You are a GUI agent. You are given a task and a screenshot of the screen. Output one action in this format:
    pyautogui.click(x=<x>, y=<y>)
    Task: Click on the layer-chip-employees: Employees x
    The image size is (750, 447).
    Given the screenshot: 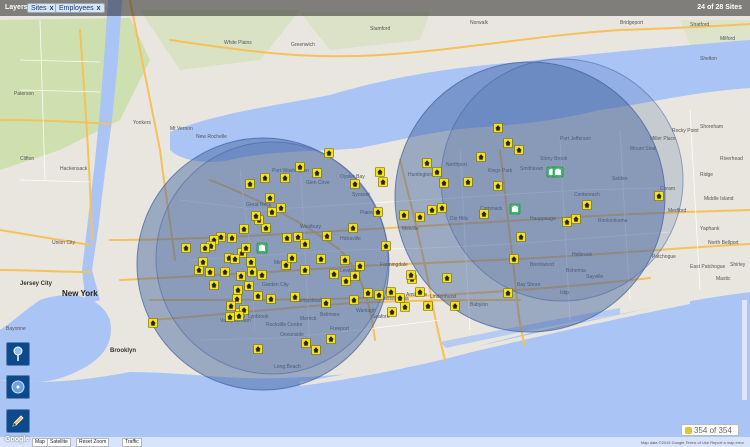 What is the action you would take?
    pyautogui.click(x=80, y=8)
    